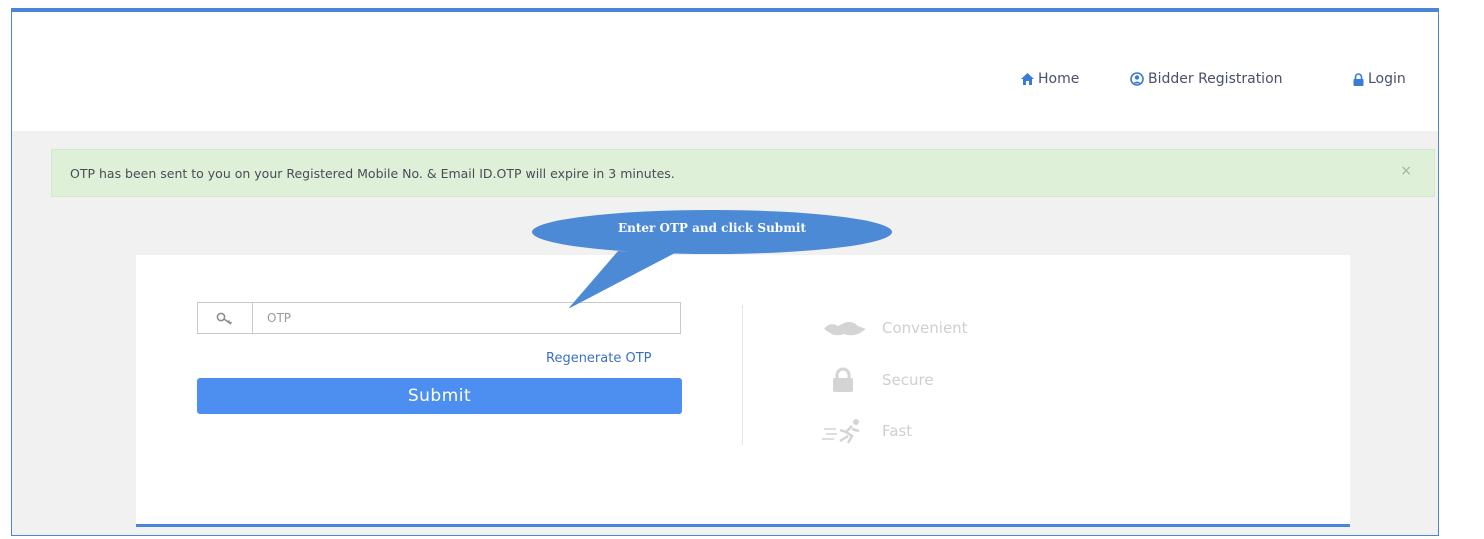  I want to click on nav-login-link: Login, so click(1379, 79).